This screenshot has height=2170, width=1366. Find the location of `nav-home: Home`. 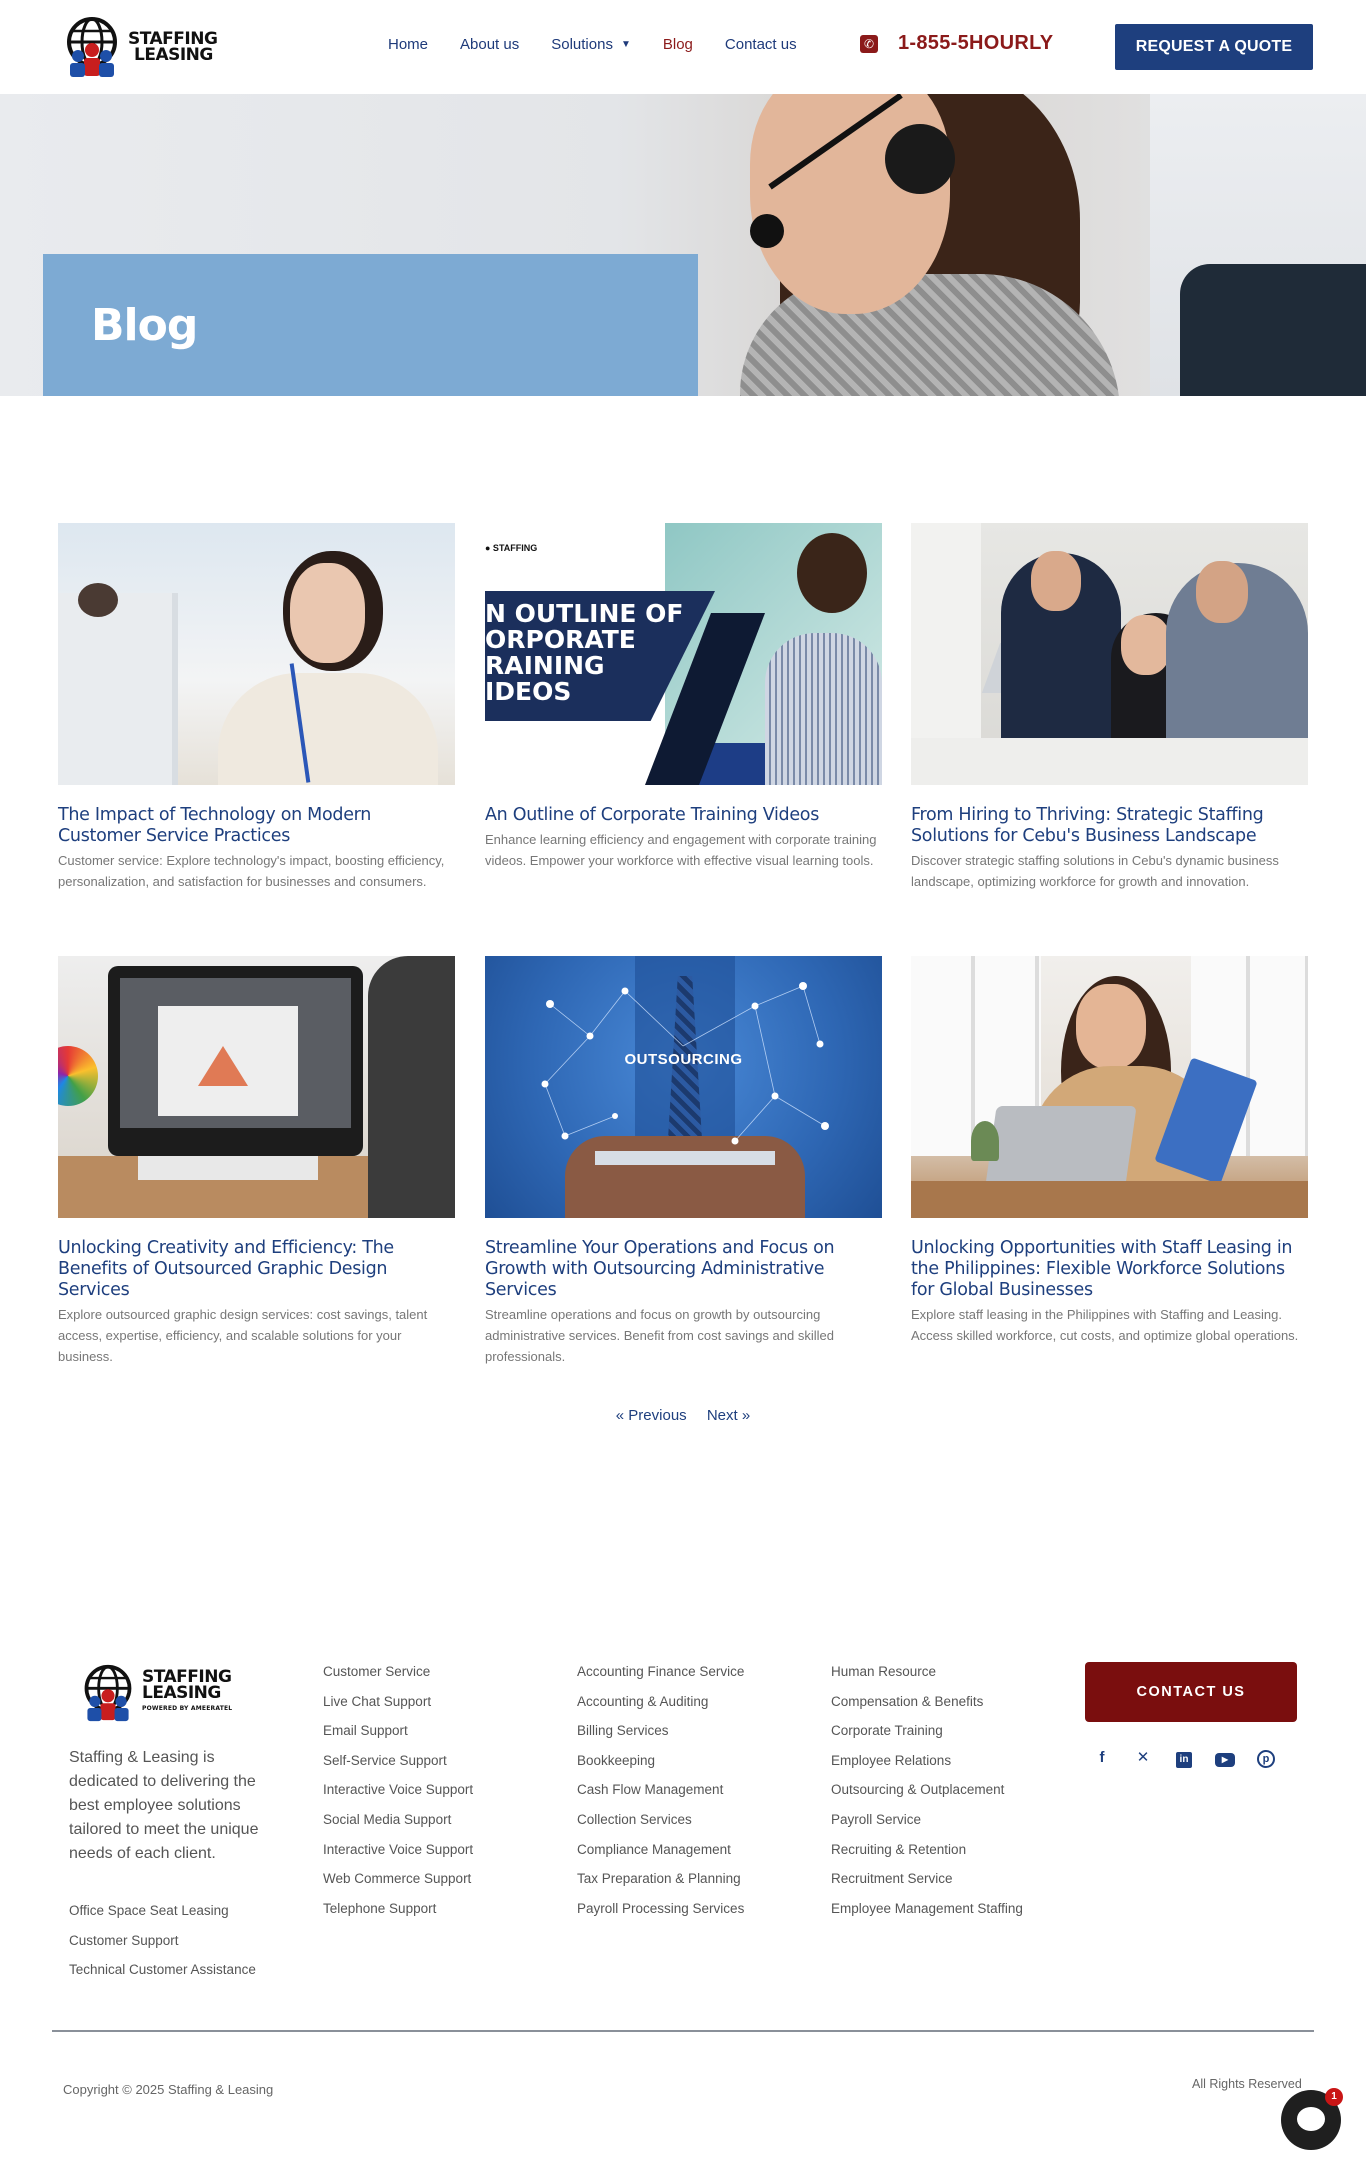

nav-home: Home is located at coordinates (408, 44).